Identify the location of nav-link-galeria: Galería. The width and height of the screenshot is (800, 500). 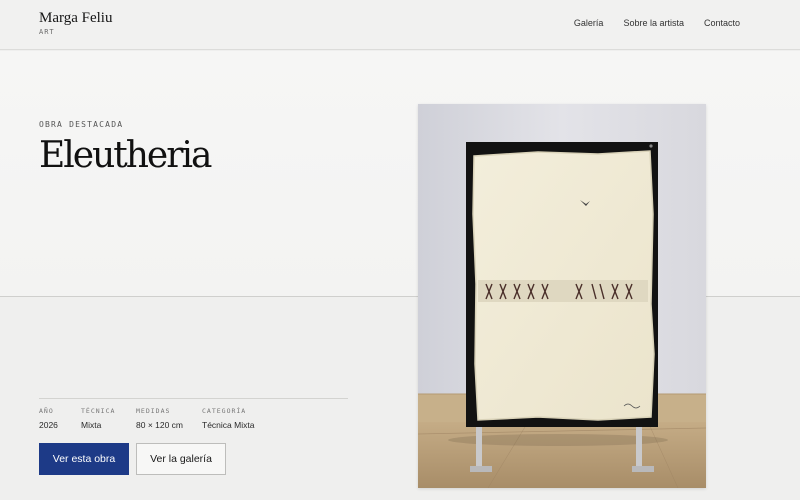
(589, 23).